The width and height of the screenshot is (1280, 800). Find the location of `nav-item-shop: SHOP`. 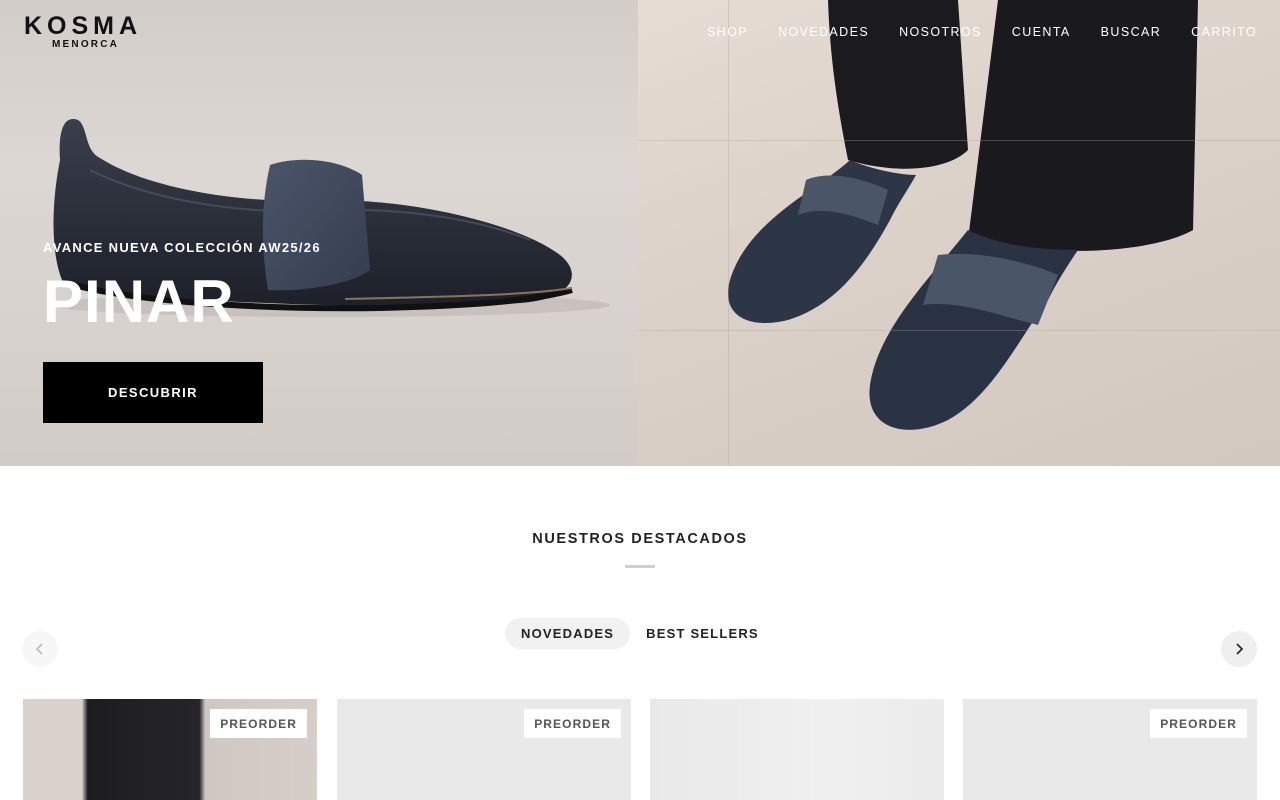

nav-item-shop: SHOP is located at coordinates (727, 32).